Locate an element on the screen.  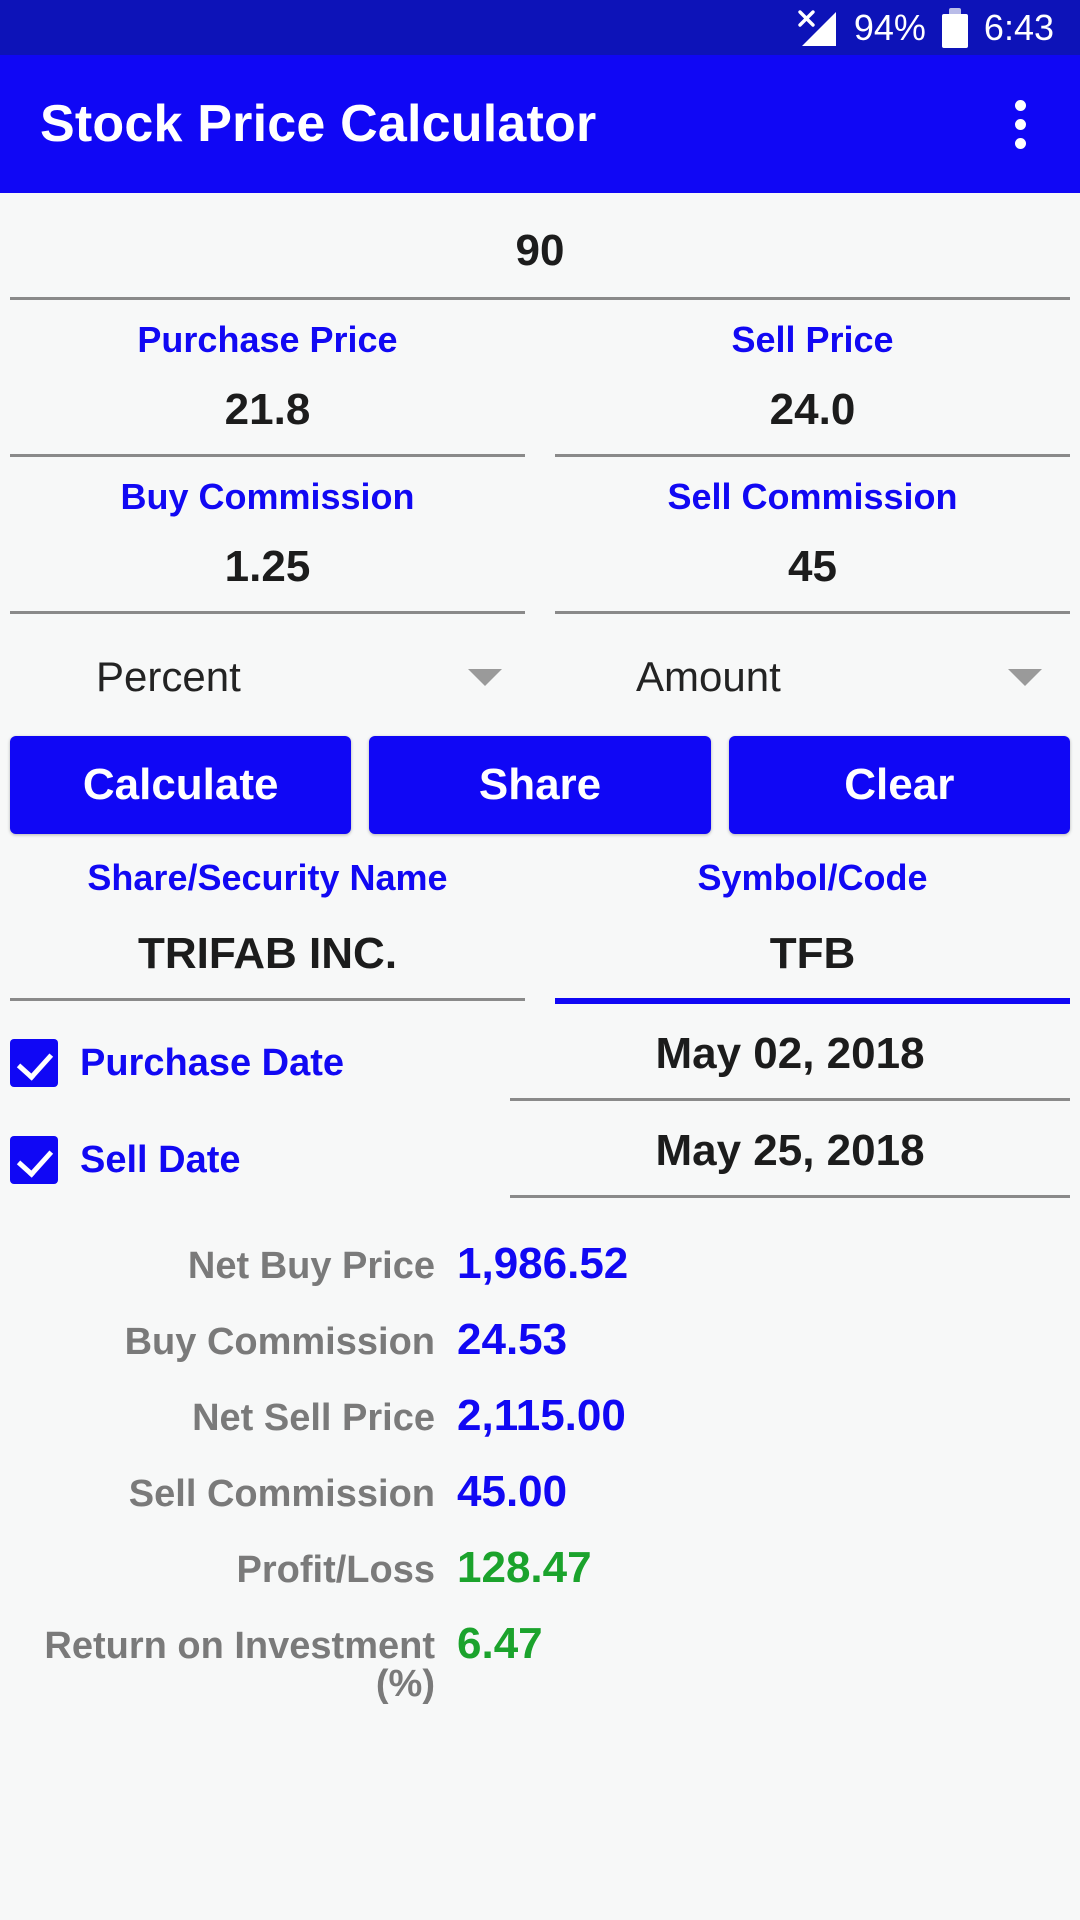
sell-date-row: Sell Date May 25, 2018 is located at coordinates (540, 1149).